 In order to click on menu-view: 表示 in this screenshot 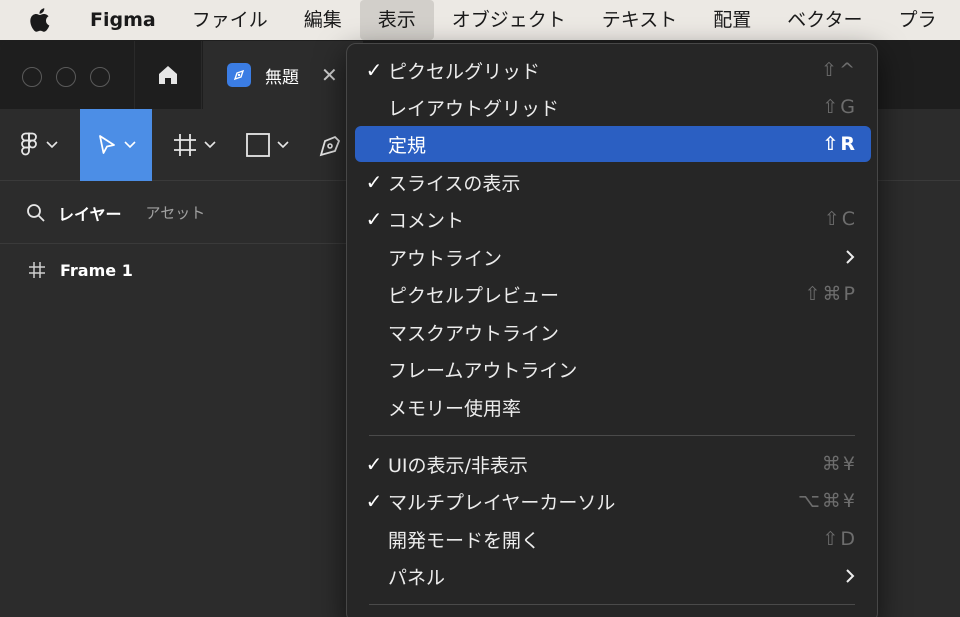, I will do `click(396, 20)`.